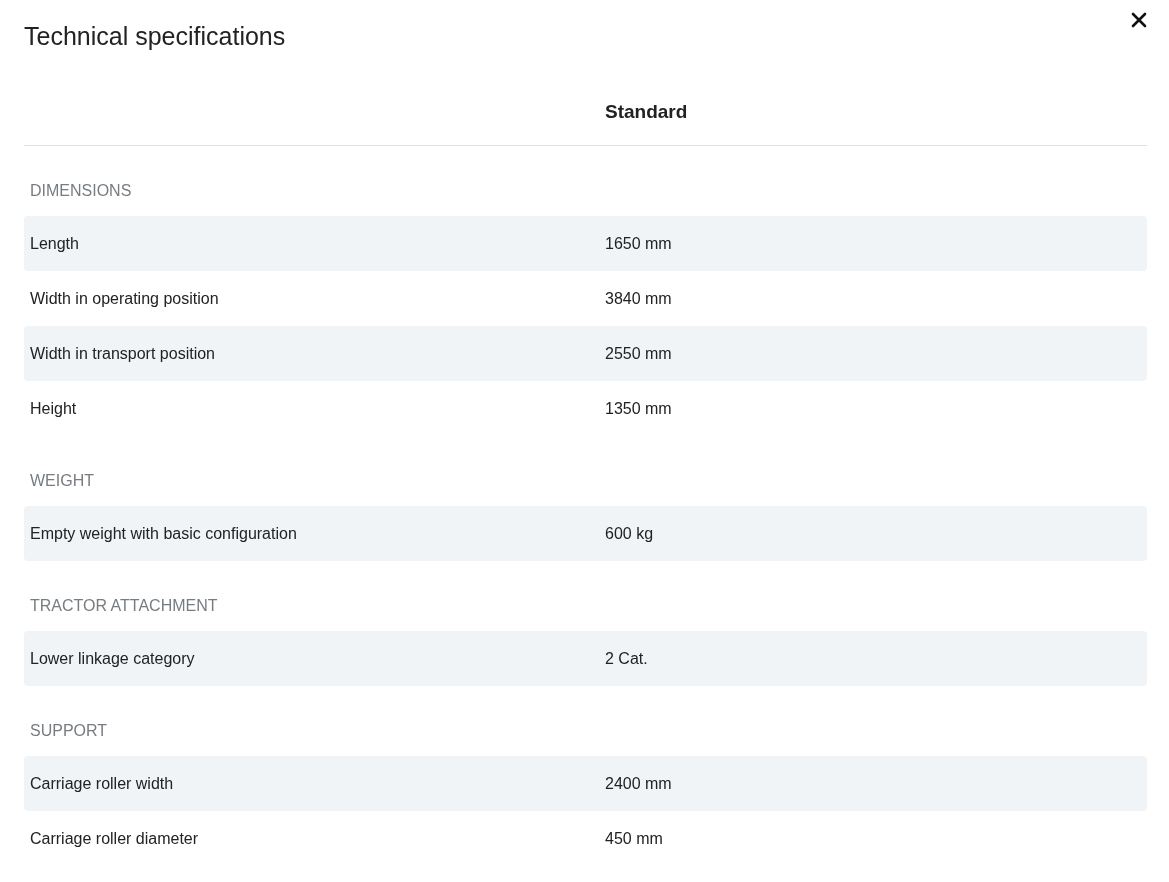  I want to click on spec-label: Width in transport position, so click(122, 353).